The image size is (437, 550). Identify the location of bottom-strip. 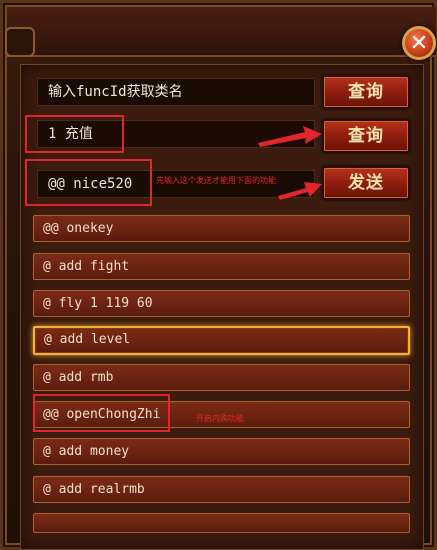
(225, 545).